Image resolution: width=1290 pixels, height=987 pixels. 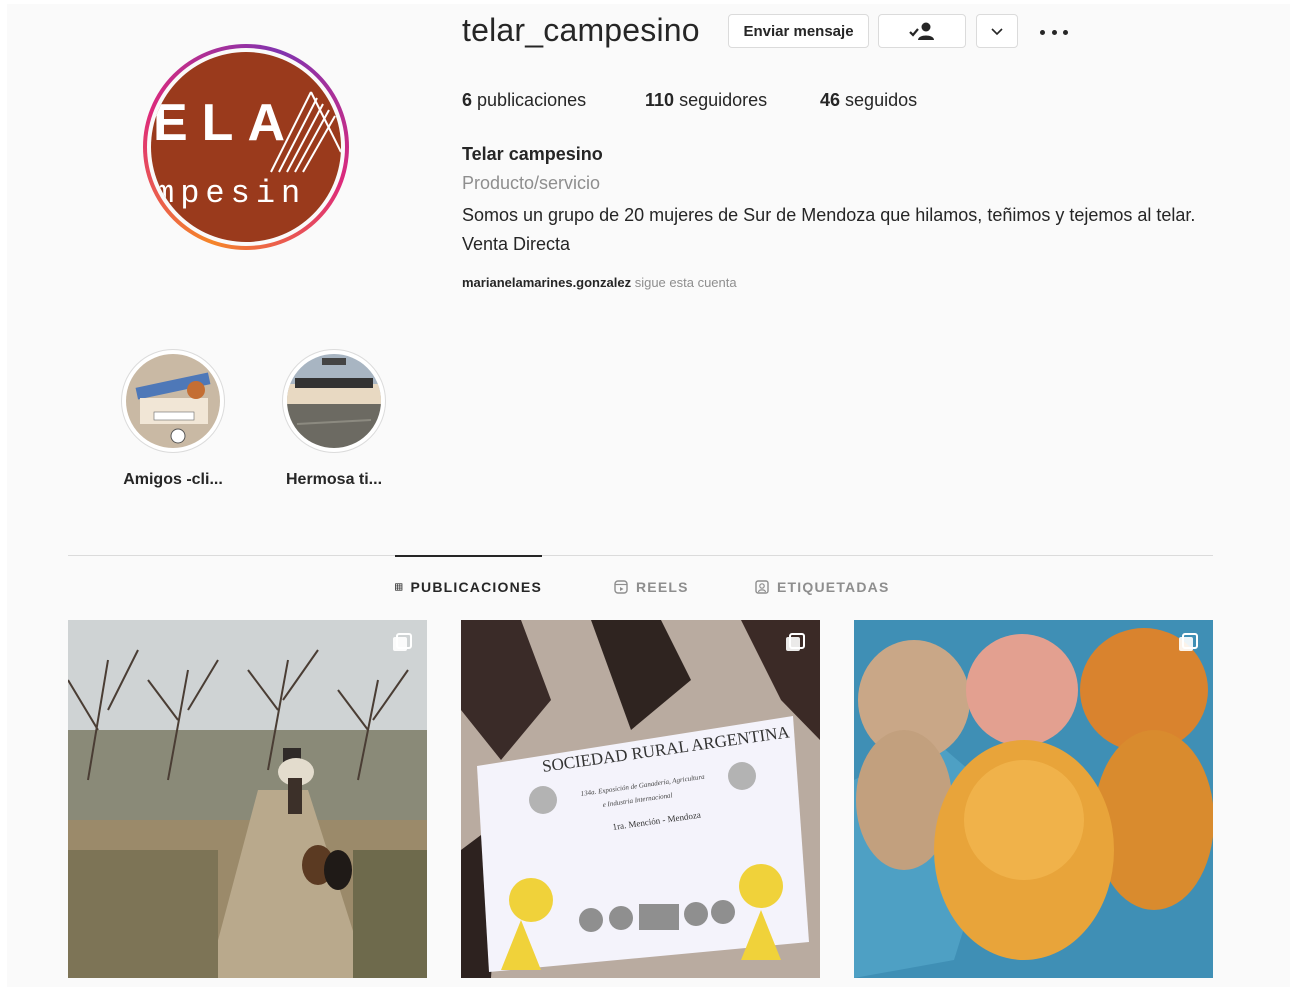 What do you see at coordinates (531, 183) in the screenshot?
I see `profile-category: Producto/servicio` at bounding box center [531, 183].